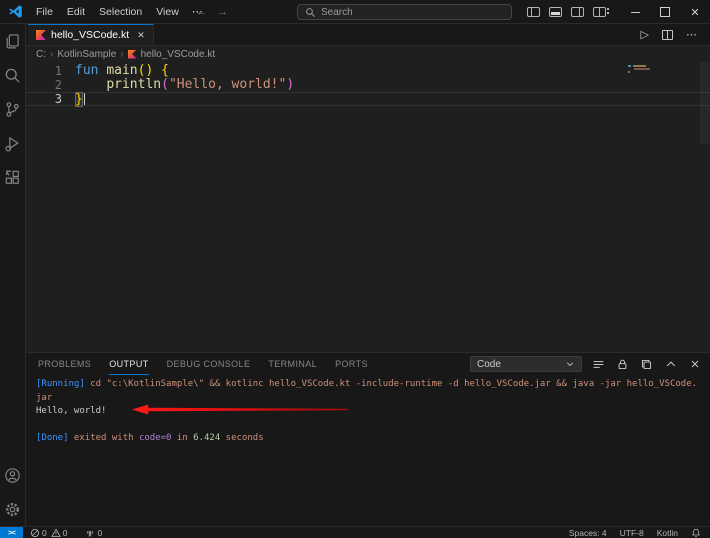 The image size is (710, 538). Describe the element at coordinates (692, 34) in the screenshot. I see `editor-more-actions-icon: ⋯` at that location.